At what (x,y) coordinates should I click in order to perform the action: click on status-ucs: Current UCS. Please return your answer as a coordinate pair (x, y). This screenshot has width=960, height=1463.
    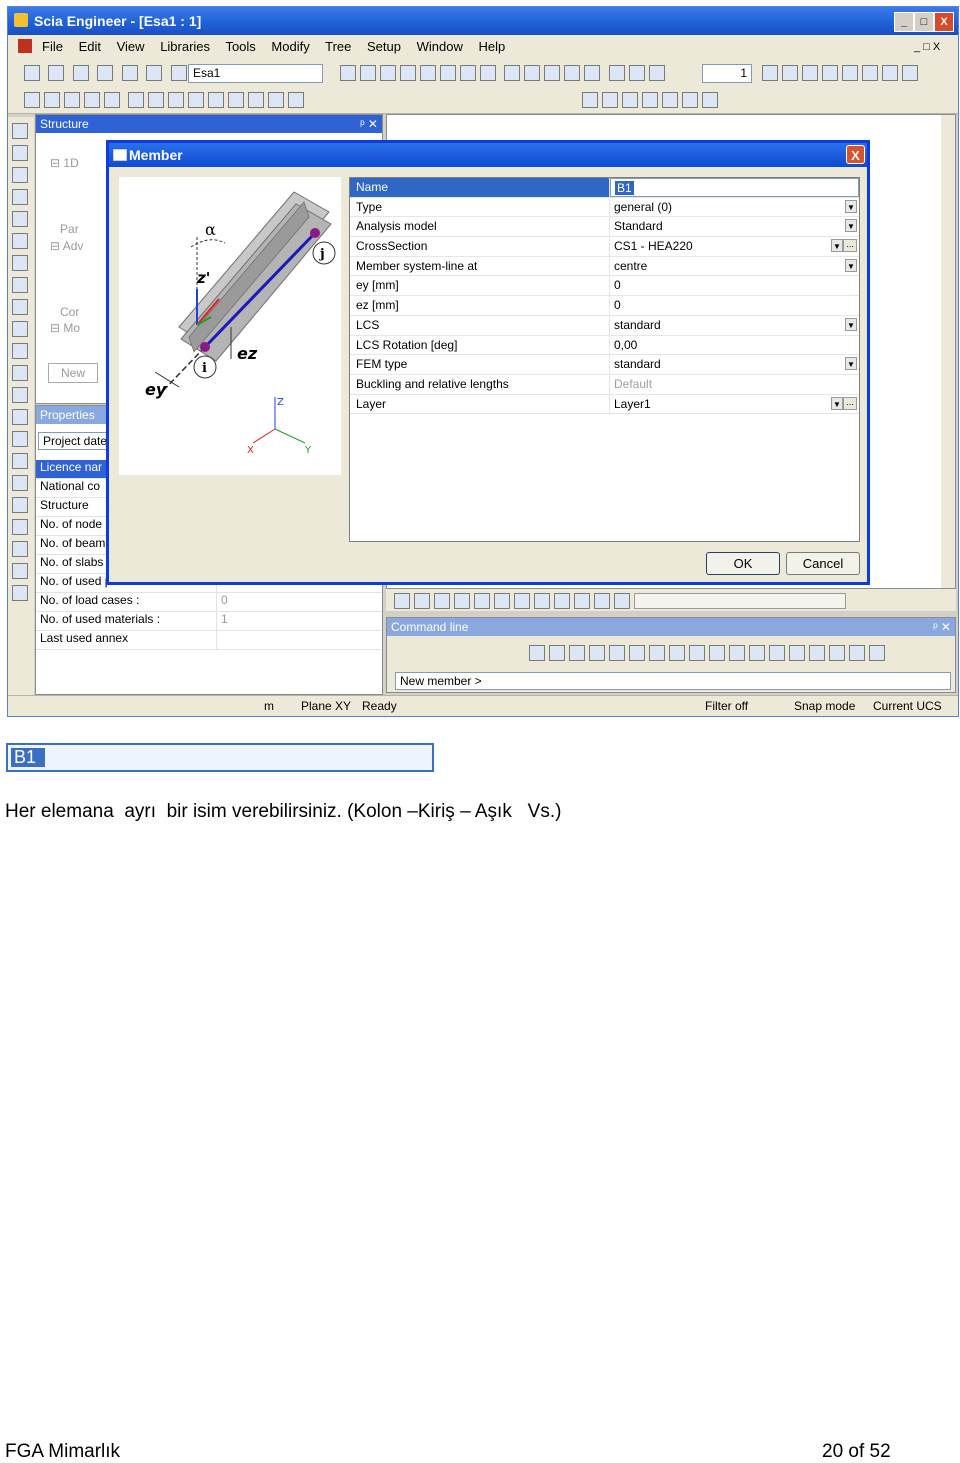
    Looking at the image, I should click on (907, 706).